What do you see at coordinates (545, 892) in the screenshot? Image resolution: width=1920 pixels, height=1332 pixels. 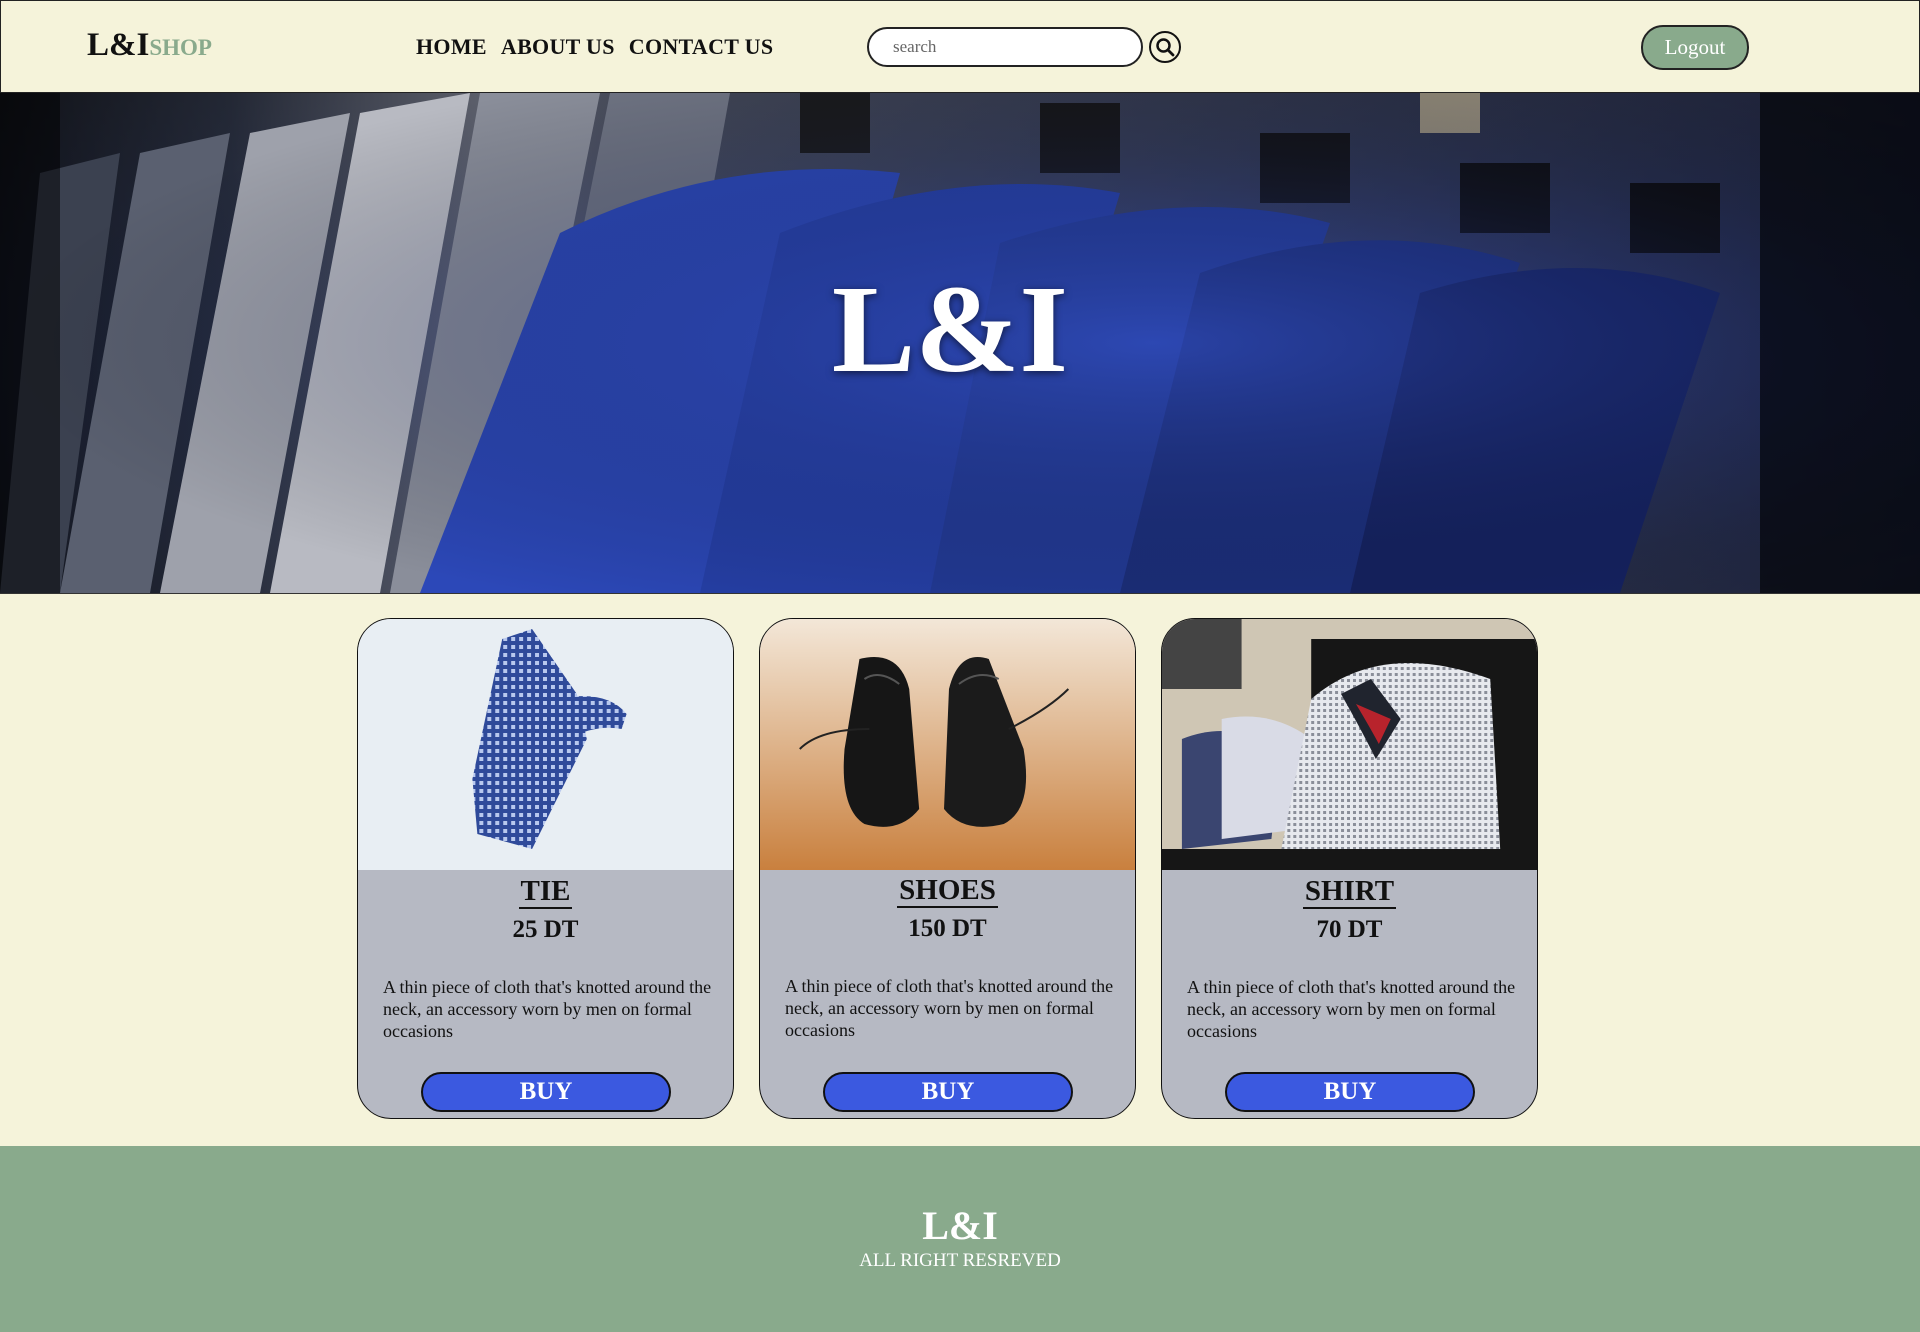 I see `product-name: TIE` at bounding box center [545, 892].